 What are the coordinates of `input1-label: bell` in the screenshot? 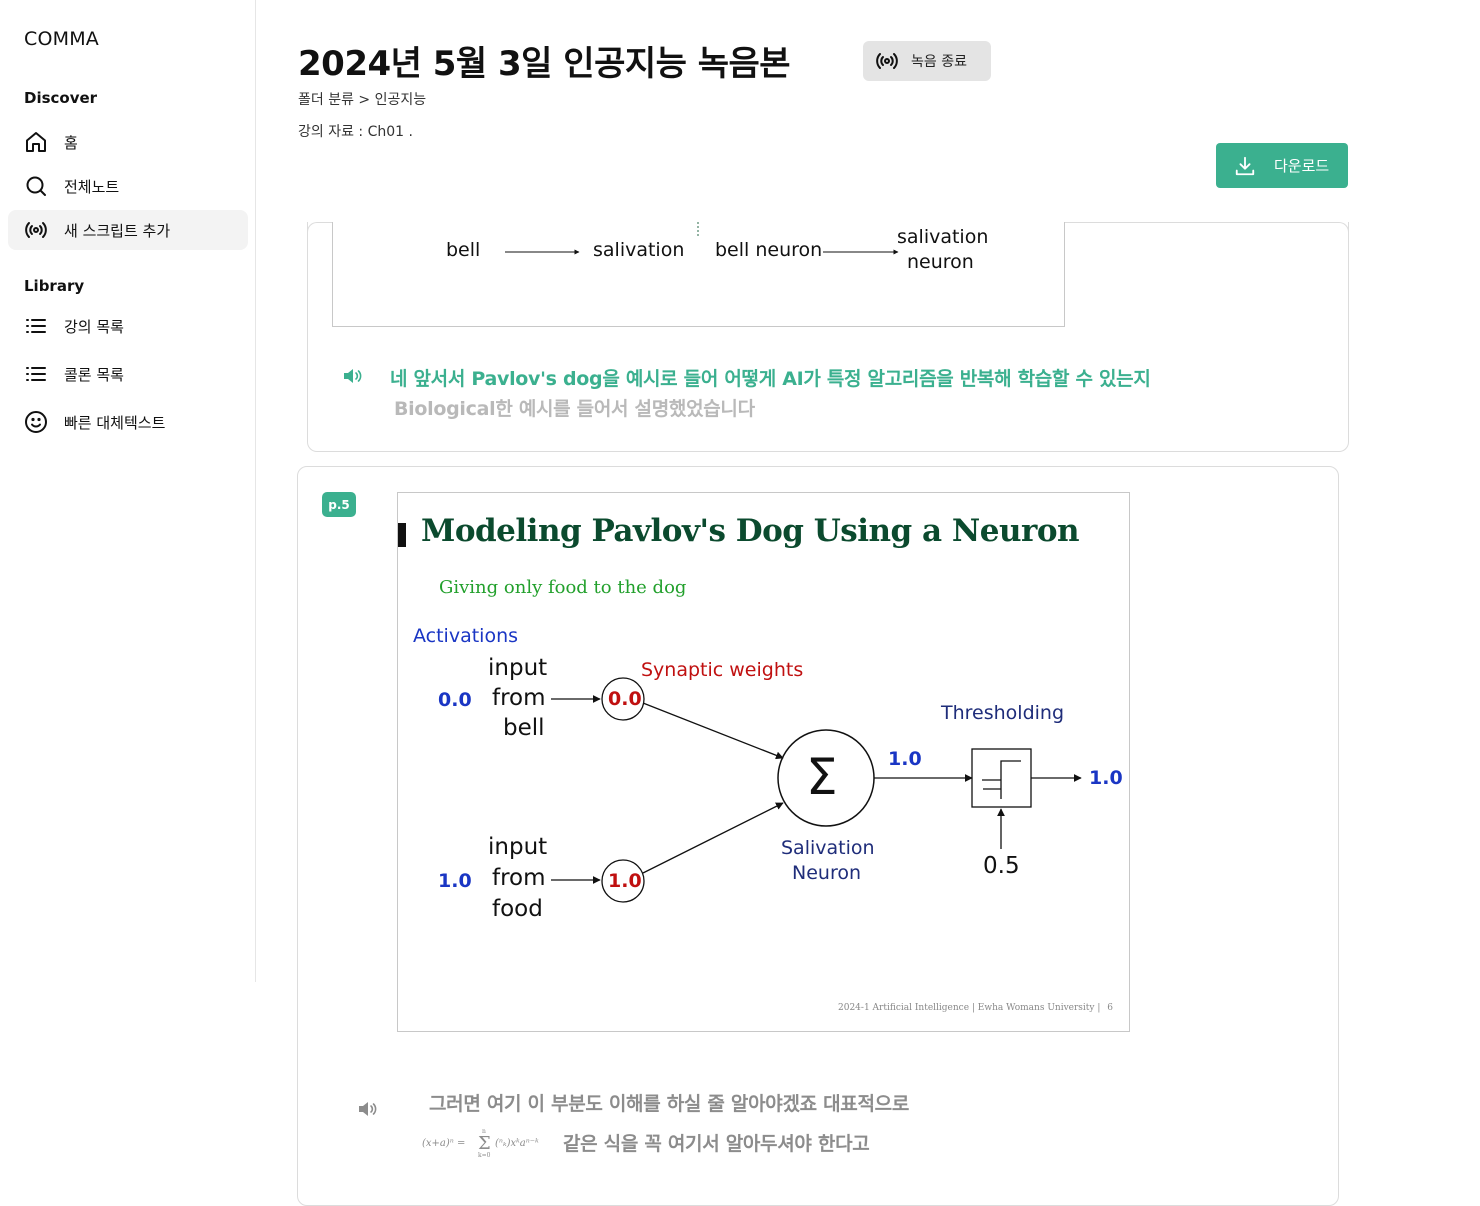 It's located at (524, 728).